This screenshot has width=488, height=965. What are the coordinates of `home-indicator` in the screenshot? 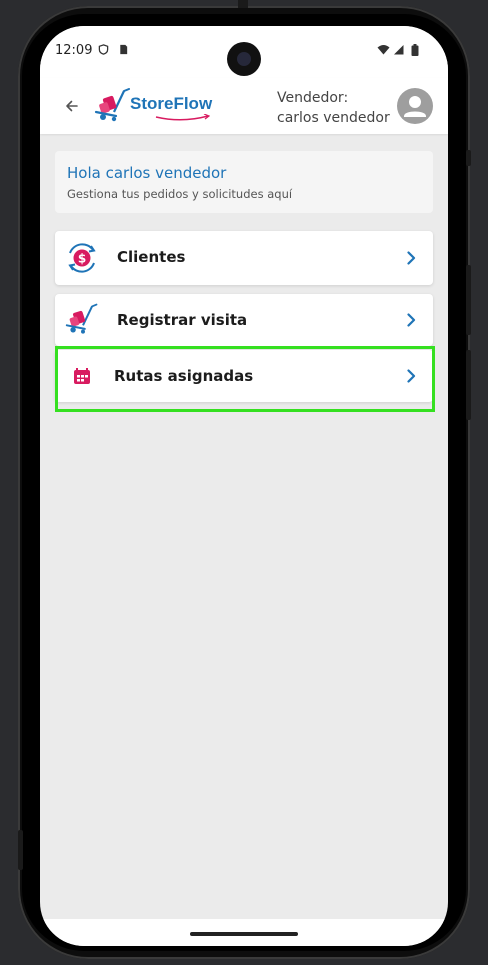 It's located at (244, 934).